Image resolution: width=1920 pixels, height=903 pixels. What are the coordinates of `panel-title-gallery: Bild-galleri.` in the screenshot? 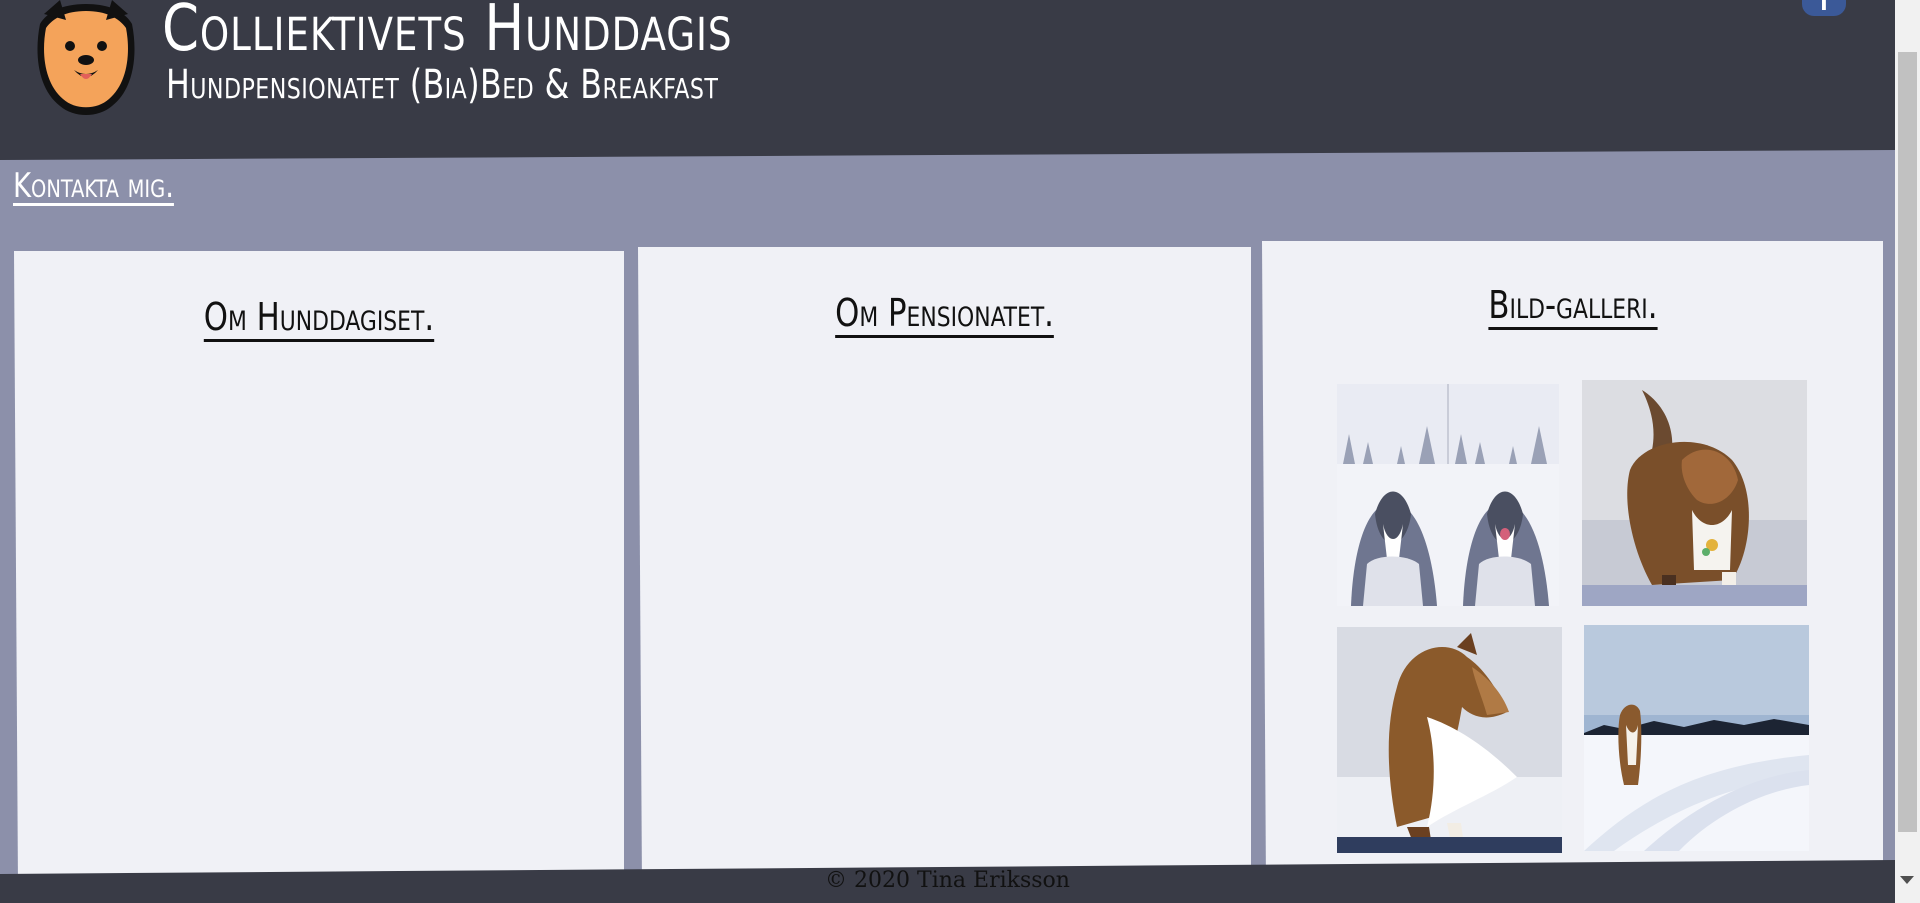 It's located at (1572, 306).